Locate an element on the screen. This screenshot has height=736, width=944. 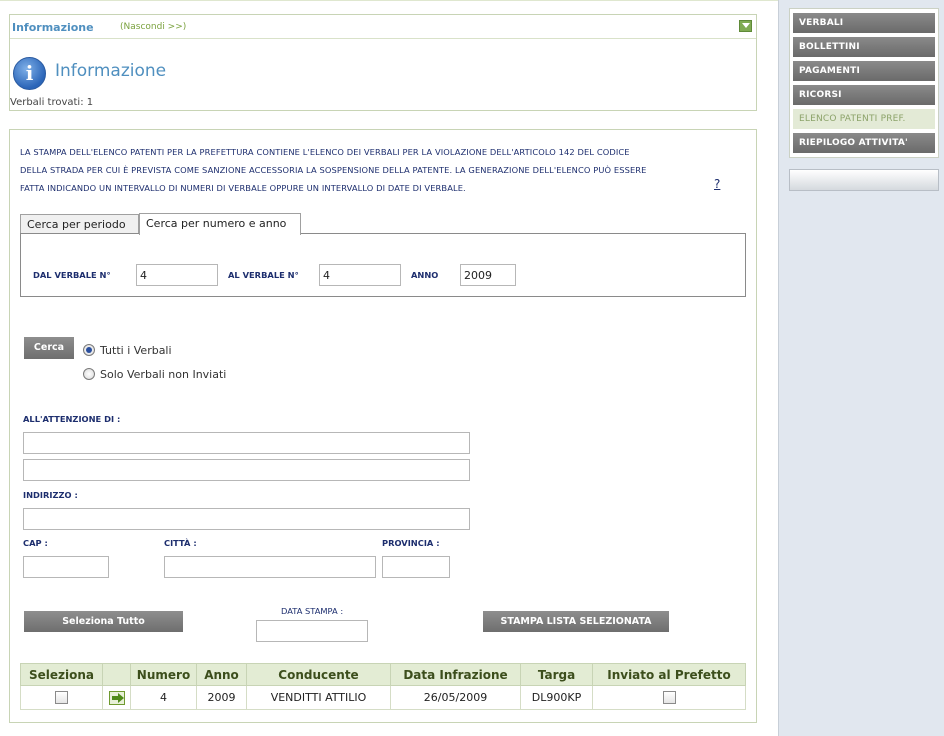
col-header-targa: Targa is located at coordinates (556, 674).